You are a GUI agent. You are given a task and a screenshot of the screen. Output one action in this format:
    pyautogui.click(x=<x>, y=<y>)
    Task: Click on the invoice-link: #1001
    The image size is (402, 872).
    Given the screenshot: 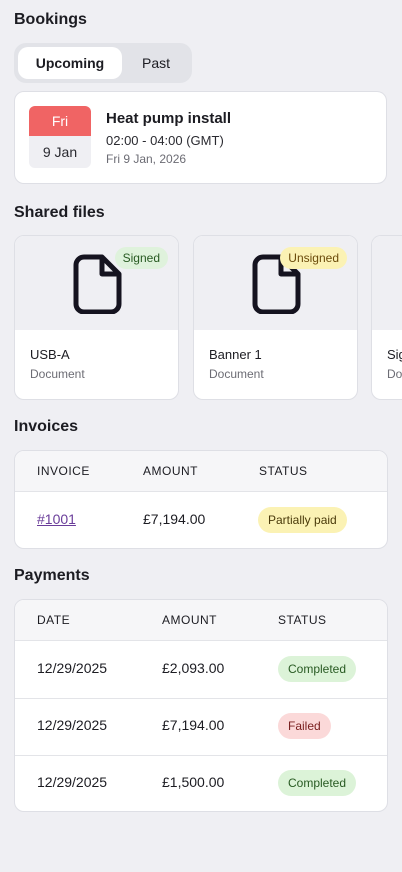 What is the action you would take?
    pyautogui.click(x=56, y=519)
    